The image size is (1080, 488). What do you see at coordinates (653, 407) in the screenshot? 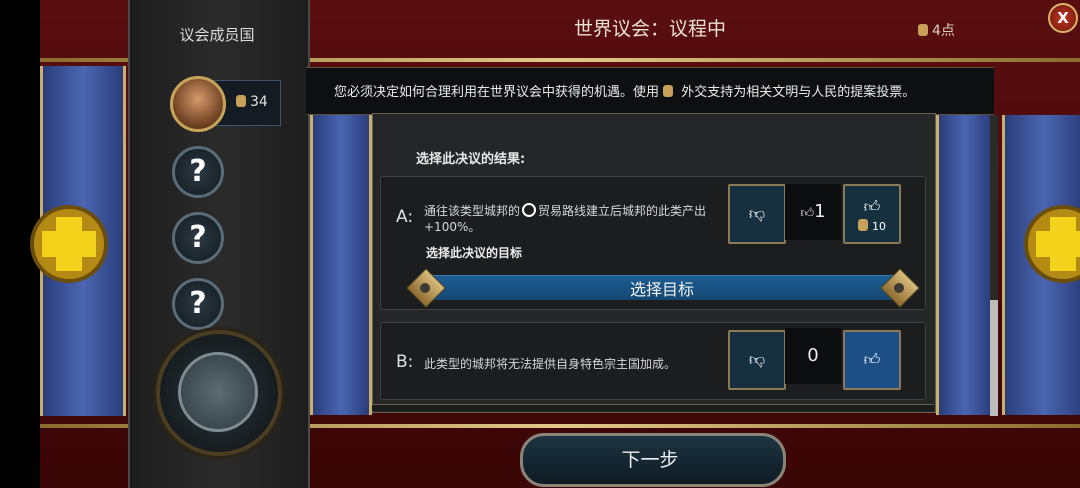
I see `proposal-panel-footer` at bounding box center [653, 407].